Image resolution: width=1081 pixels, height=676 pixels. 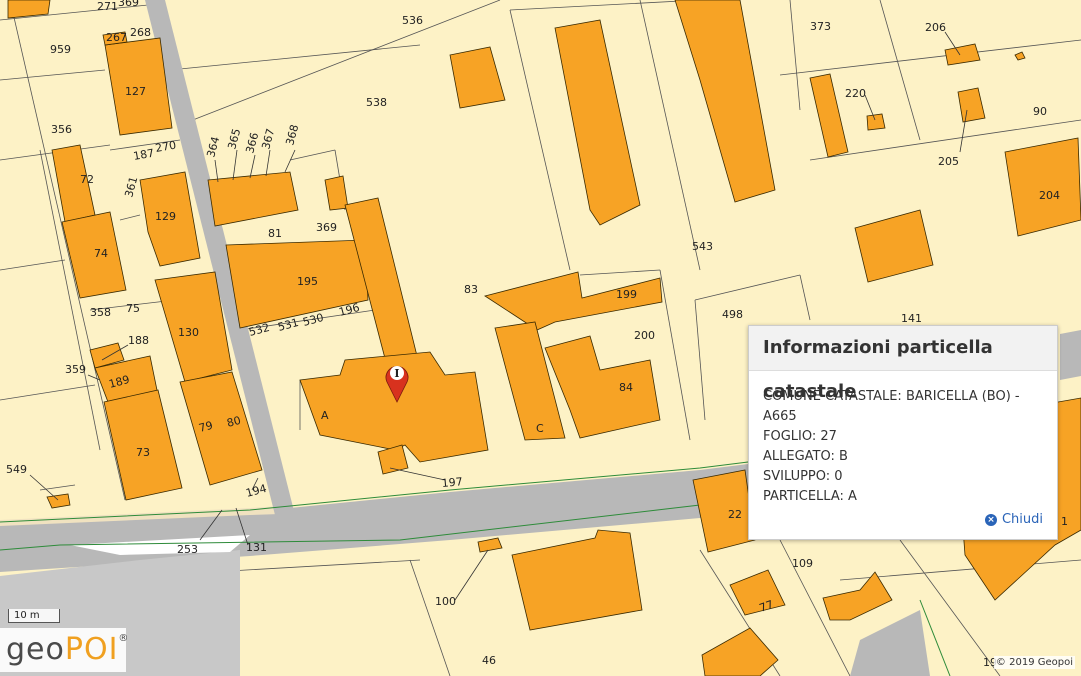 I want to click on parcel-label: 75, so click(x=133, y=308).